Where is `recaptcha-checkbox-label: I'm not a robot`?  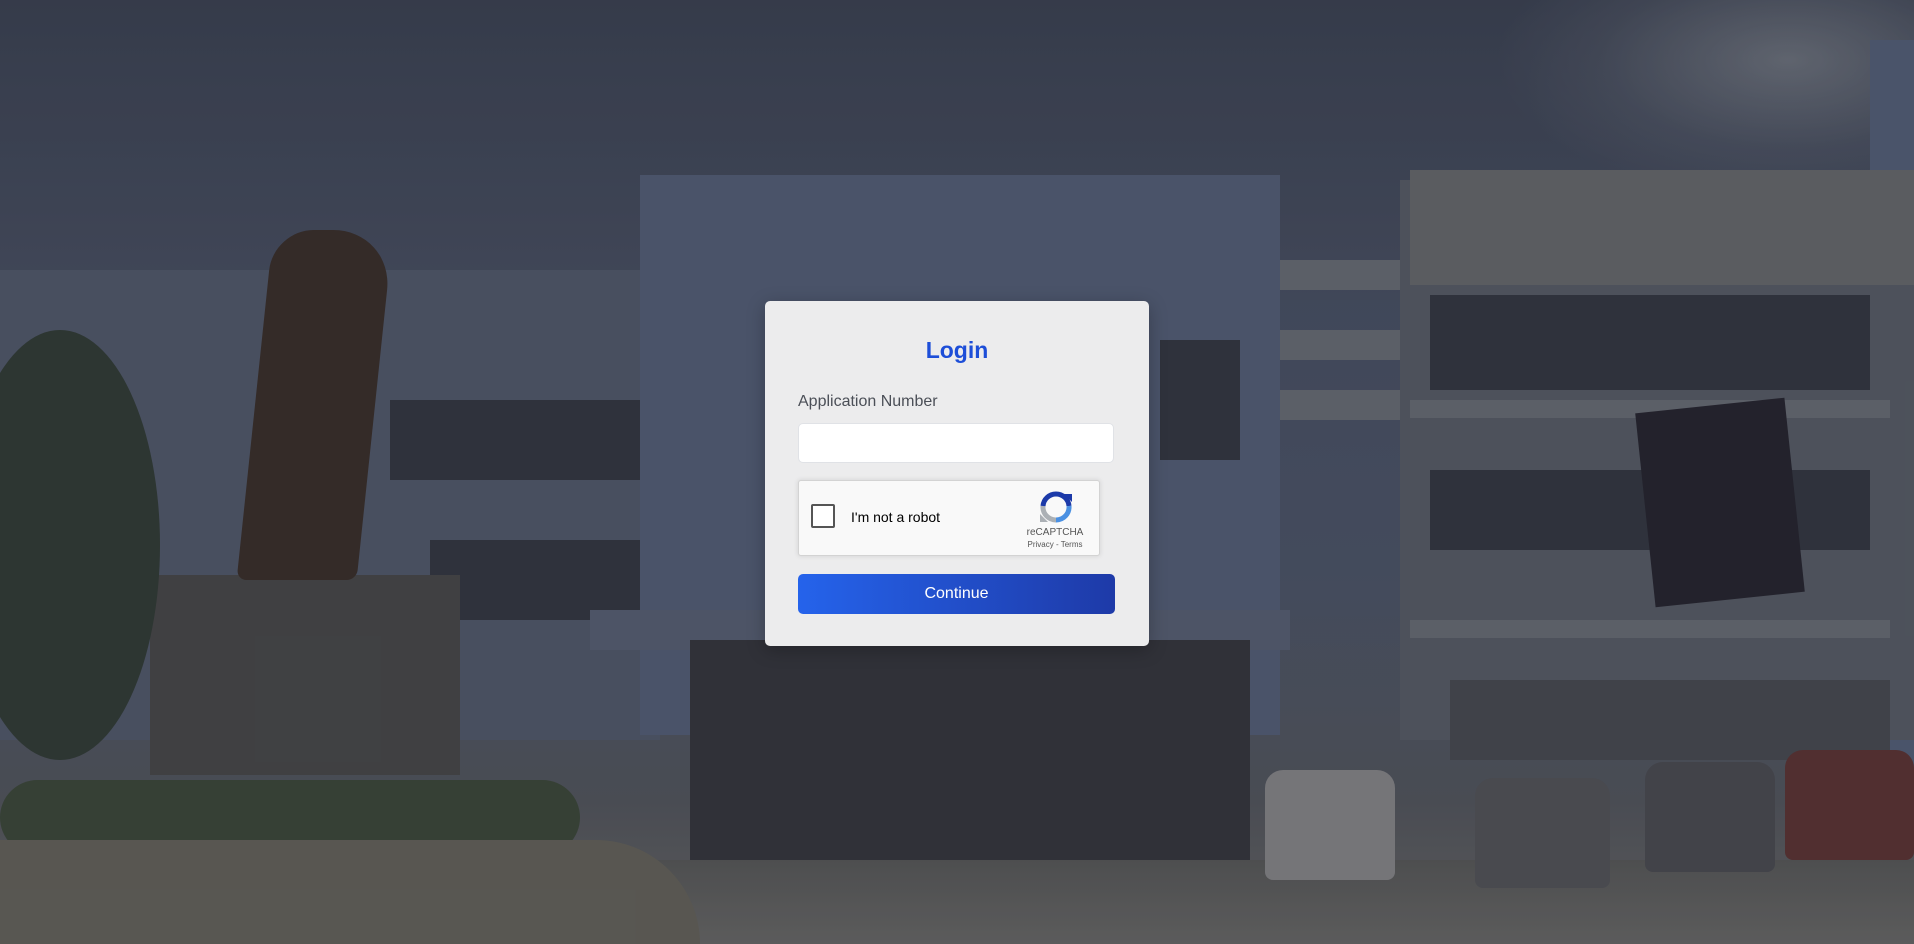
recaptcha-checkbox-label: I'm not a robot is located at coordinates (896, 517).